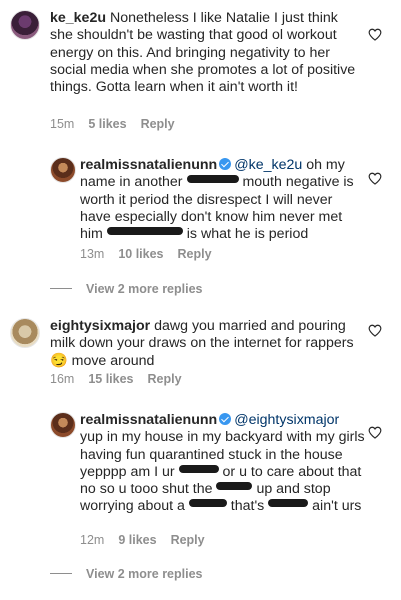 The height and width of the screenshot is (600, 401). I want to click on comment-body-e: ain't urs, so click(337, 506).